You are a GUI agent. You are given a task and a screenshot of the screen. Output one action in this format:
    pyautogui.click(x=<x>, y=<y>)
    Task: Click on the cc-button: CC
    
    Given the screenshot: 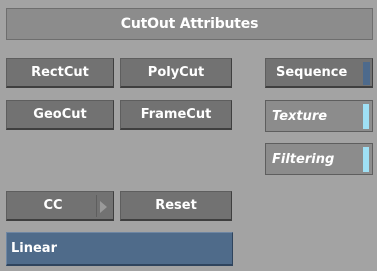 What is the action you would take?
    pyautogui.click(x=60, y=206)
    